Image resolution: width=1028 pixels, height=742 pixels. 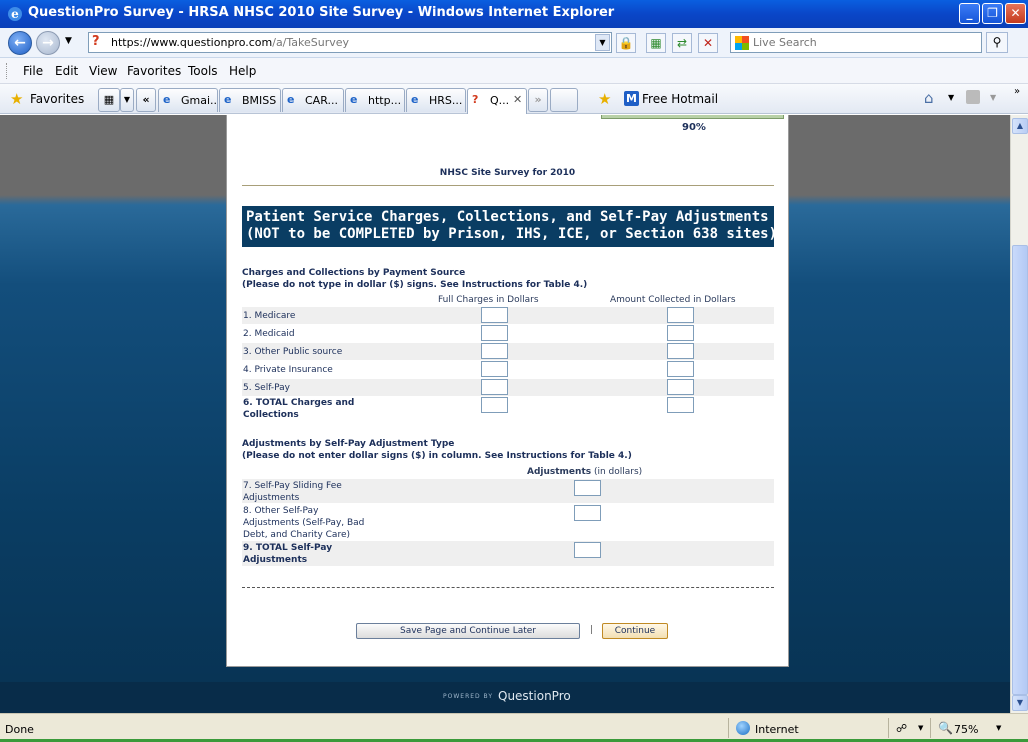 What do you see at coordinates (863, 42) in the screenshot?
I see `search-input` at bounding box center [863, 42].